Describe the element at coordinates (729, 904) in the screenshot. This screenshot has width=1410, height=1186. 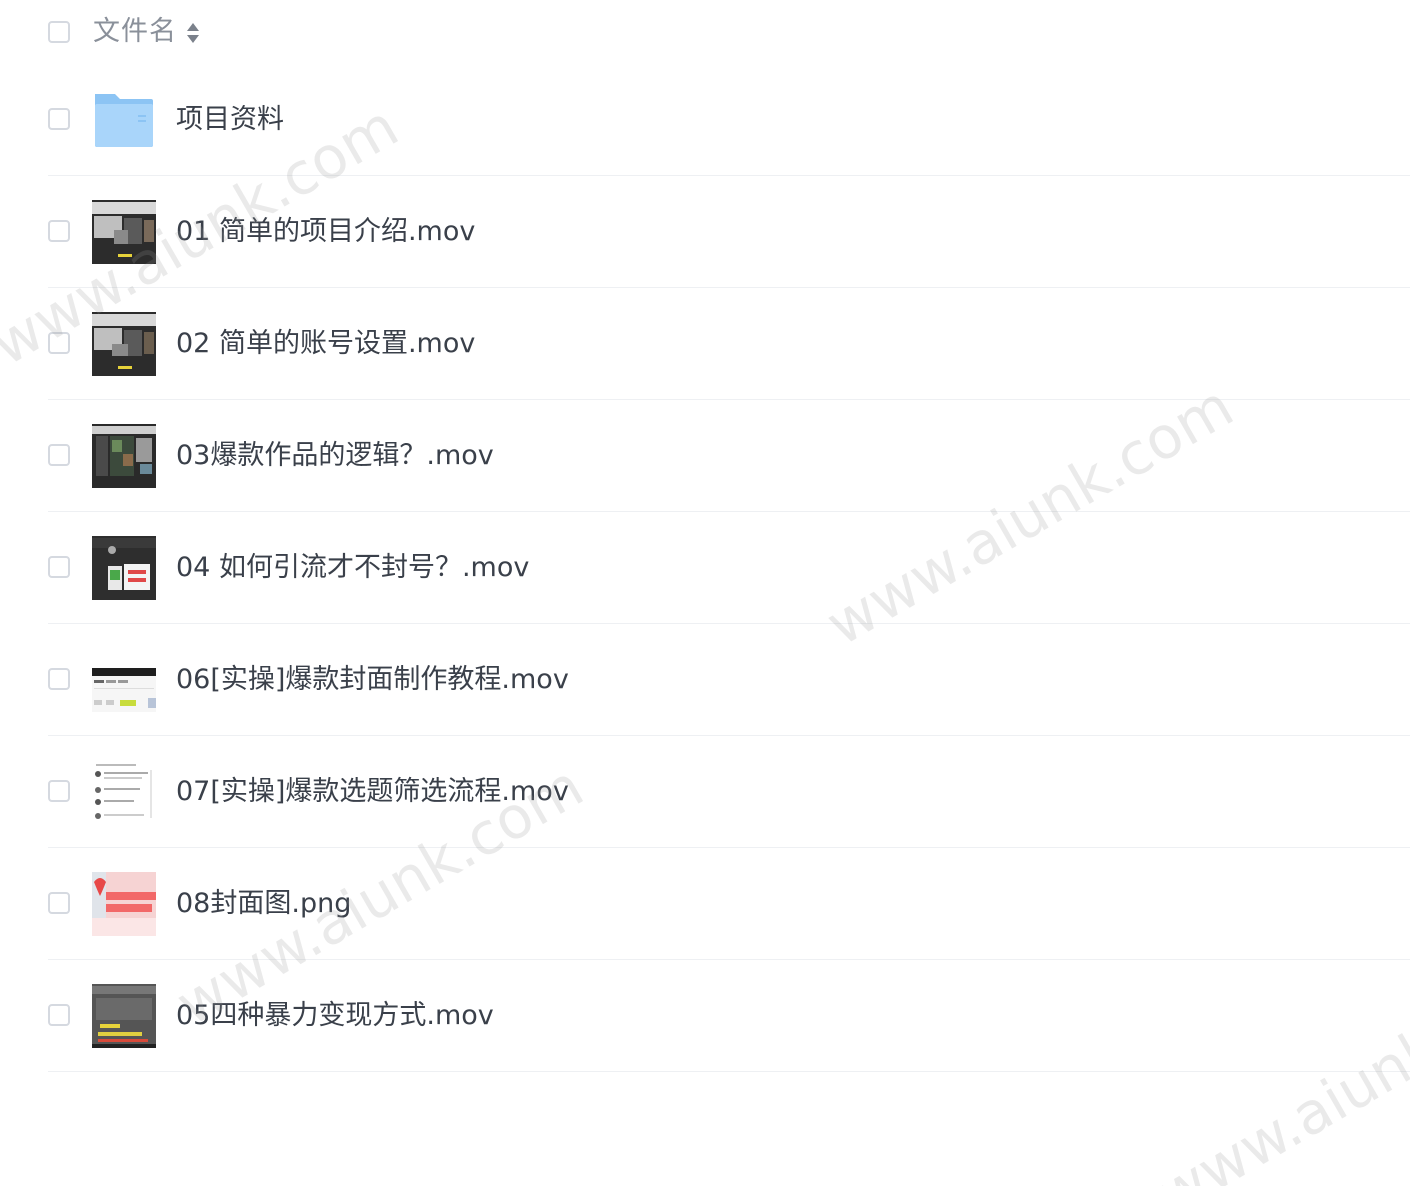
I see `file-row: 08封面图.png` at that location.